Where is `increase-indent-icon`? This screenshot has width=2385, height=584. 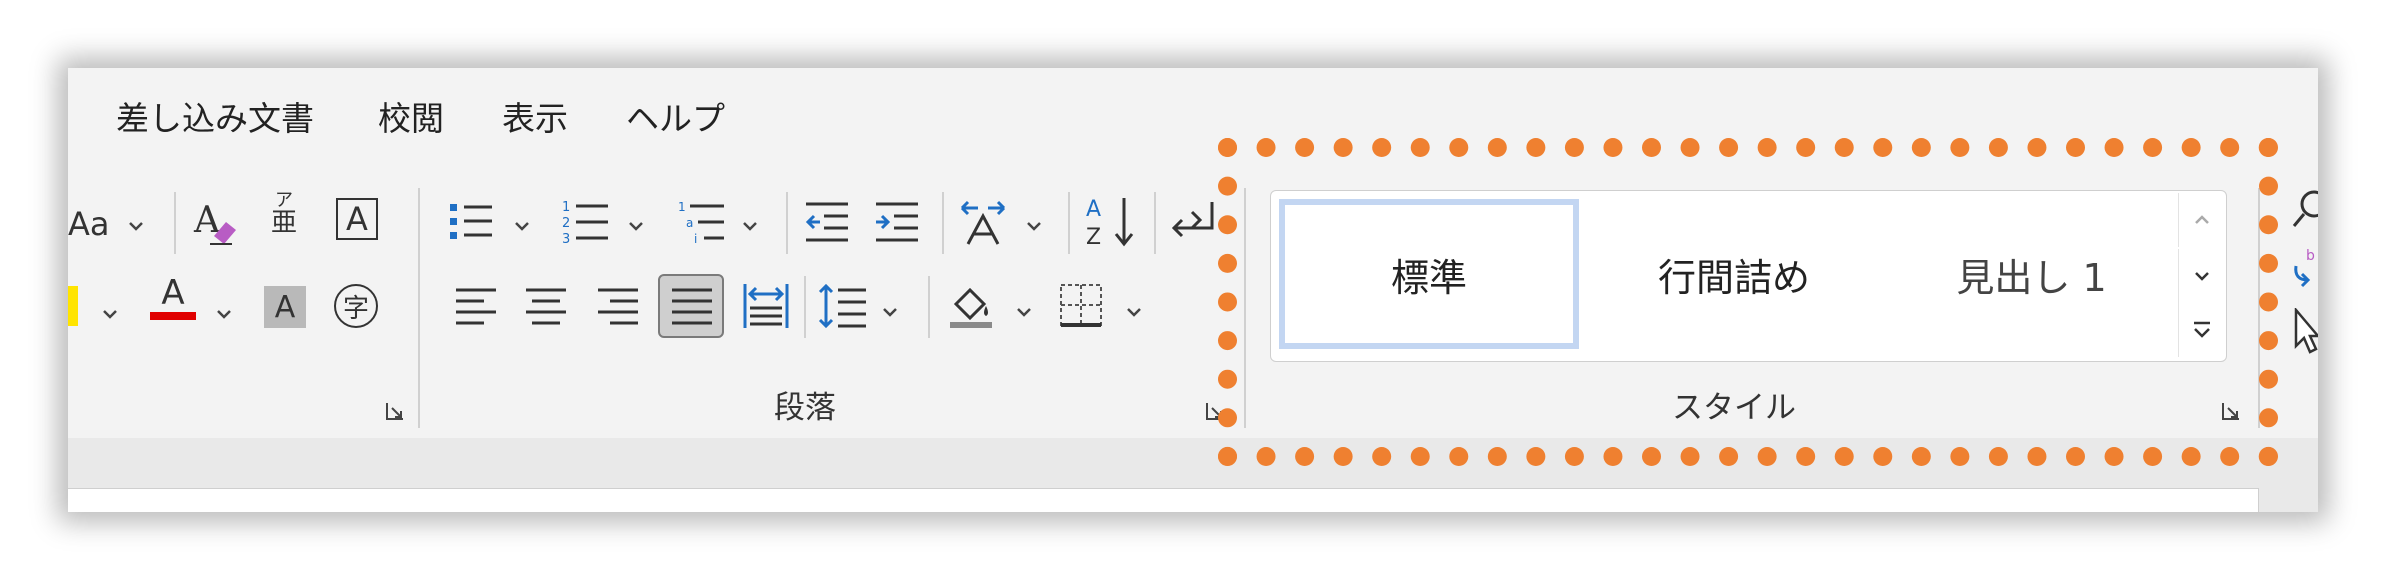 increase-indent-icon is located at coordinates (897, 222).